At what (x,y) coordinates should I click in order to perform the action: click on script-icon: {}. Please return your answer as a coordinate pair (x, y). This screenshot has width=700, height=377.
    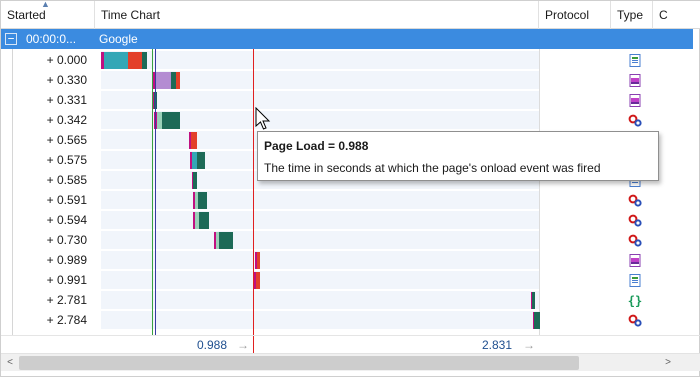
    Looking at the image, I should click on (635, 300).